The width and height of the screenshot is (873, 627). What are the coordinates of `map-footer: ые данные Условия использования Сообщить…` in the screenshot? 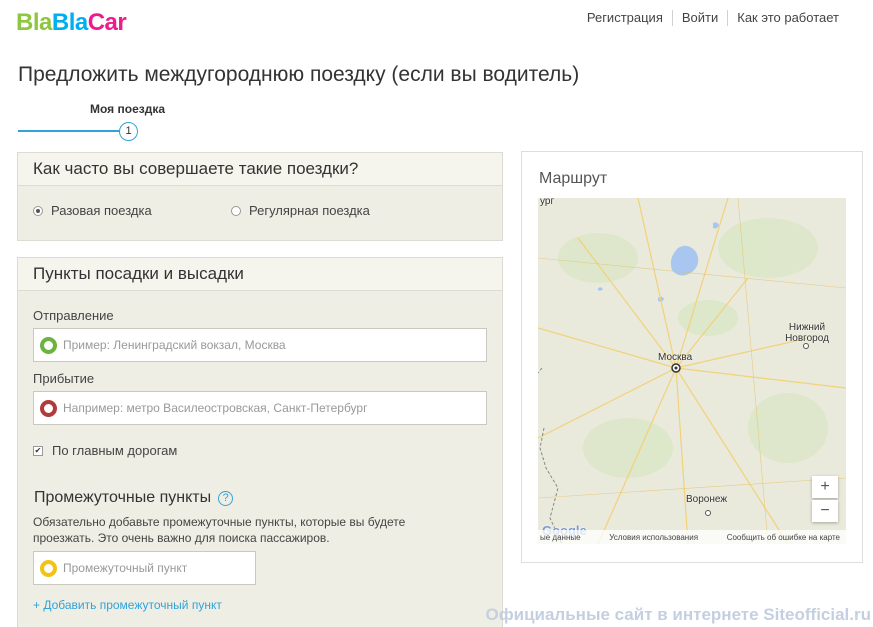 It's located at (692, 537).